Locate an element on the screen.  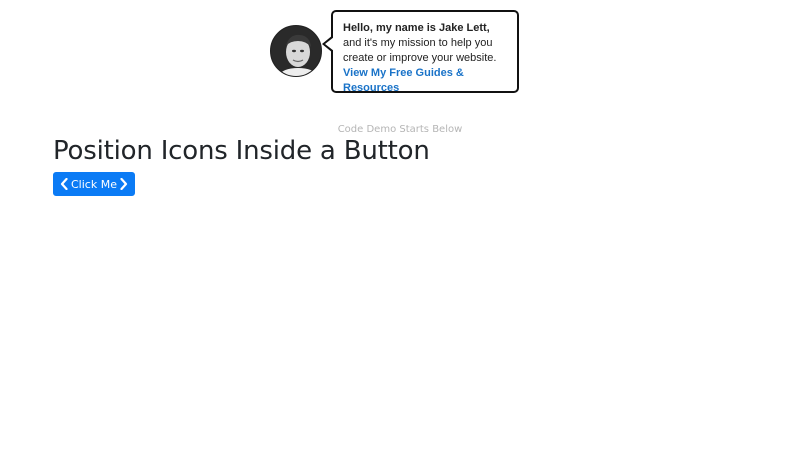
resources-link: View My Free Guides & Resources is located at coordinates (403, 80).